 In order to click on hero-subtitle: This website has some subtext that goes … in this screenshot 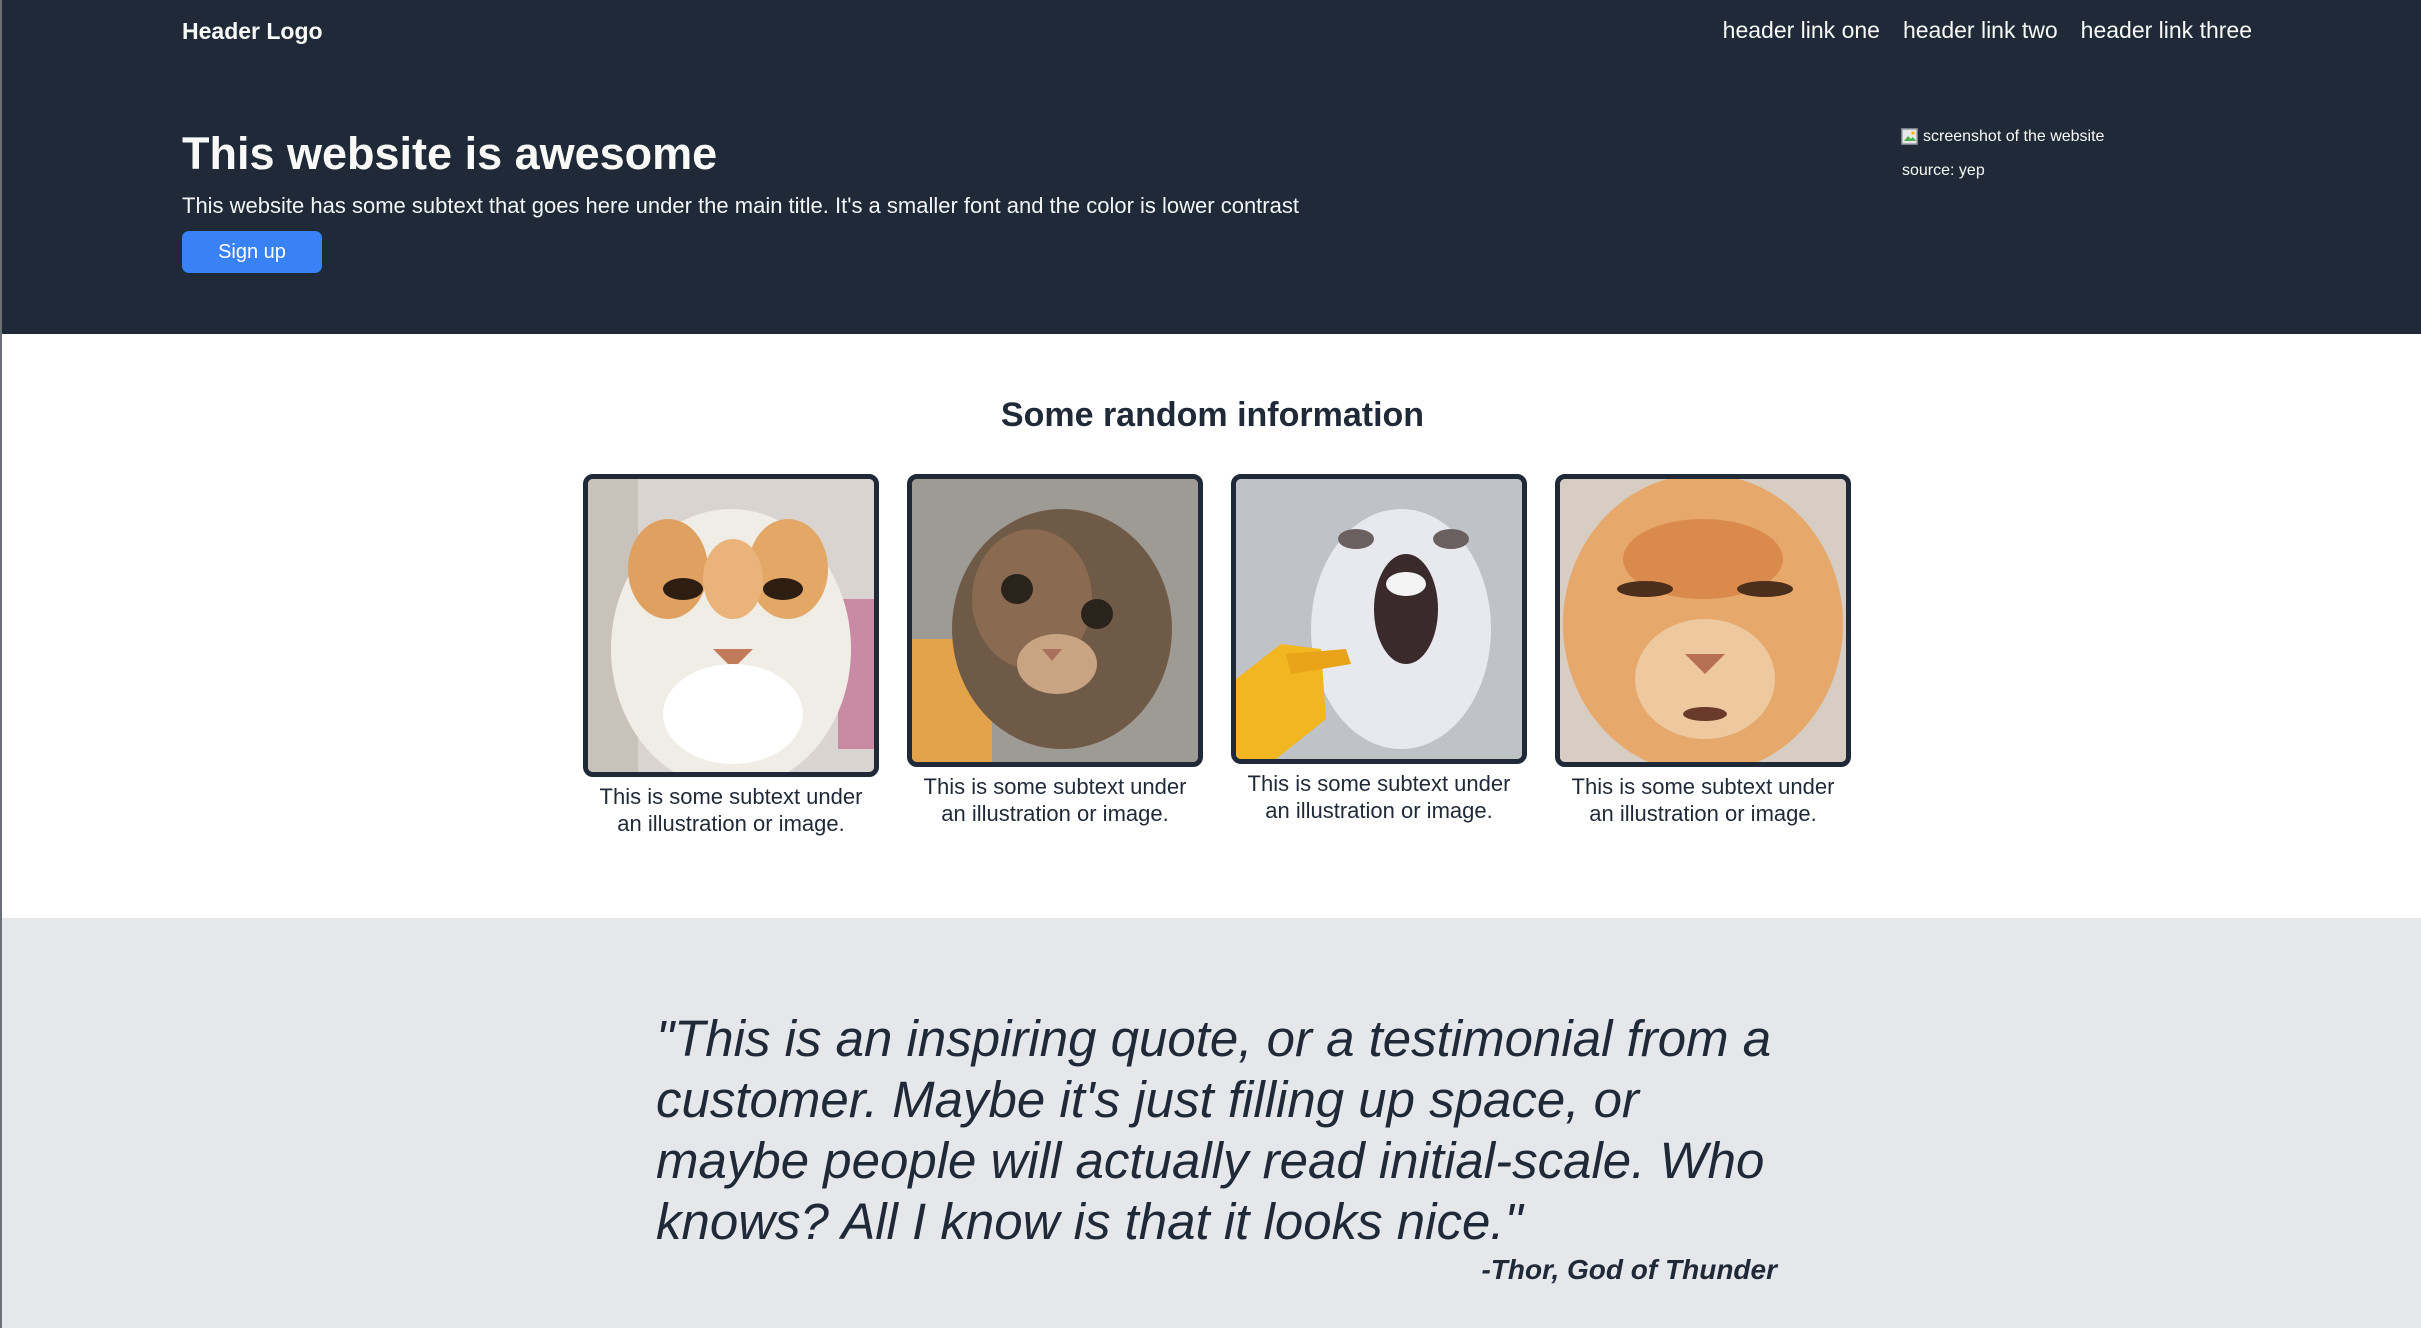, I will do `click(740, 205)`.